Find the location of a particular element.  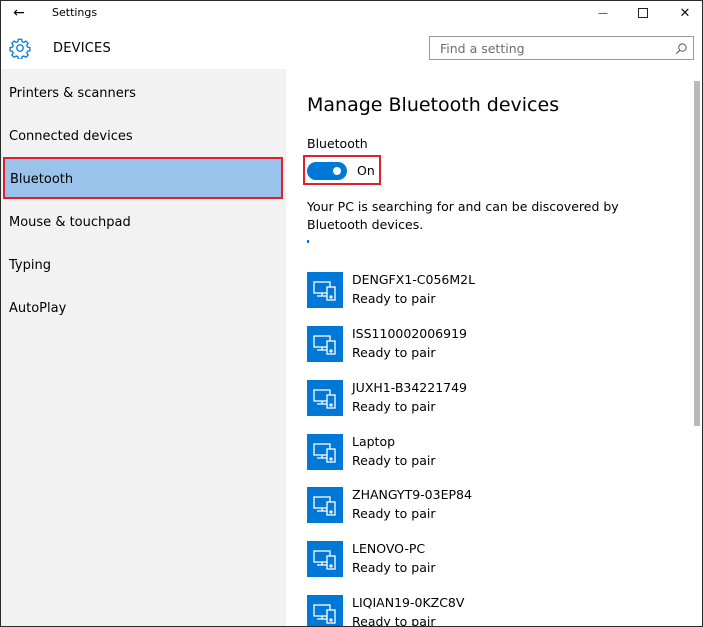

sidebar-item-label: AutoPlay is located at coordinates (38, 308).